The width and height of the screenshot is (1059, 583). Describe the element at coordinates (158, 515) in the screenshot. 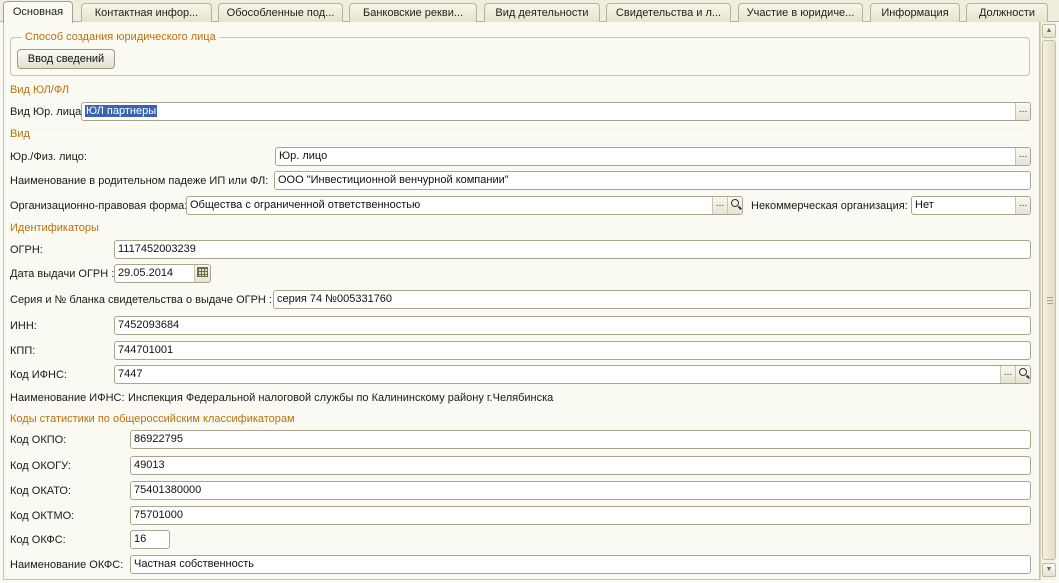

I see `oktmo-value: 75701000` at that location.